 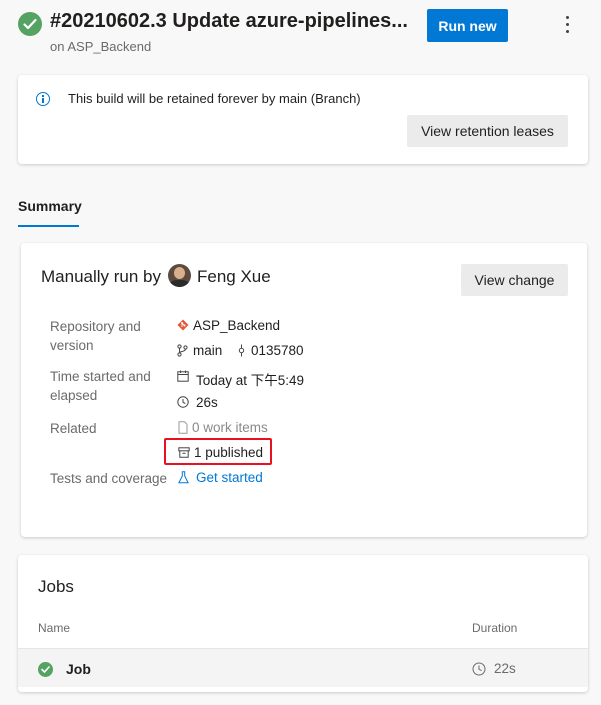 What do you see at coordinates (56, 586) in the screenshot?
I see `jobs-title: Jobs` at bounding box center [56, 586].